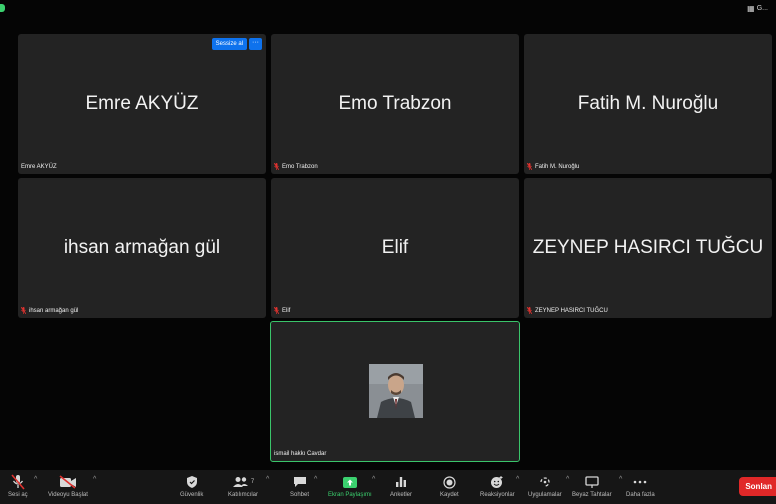 The width and height of the screenshot is (776, 504). Describe the element at coordinates (315, 479) in the screenshot. I see `chat-options-caret: ^` at that location.